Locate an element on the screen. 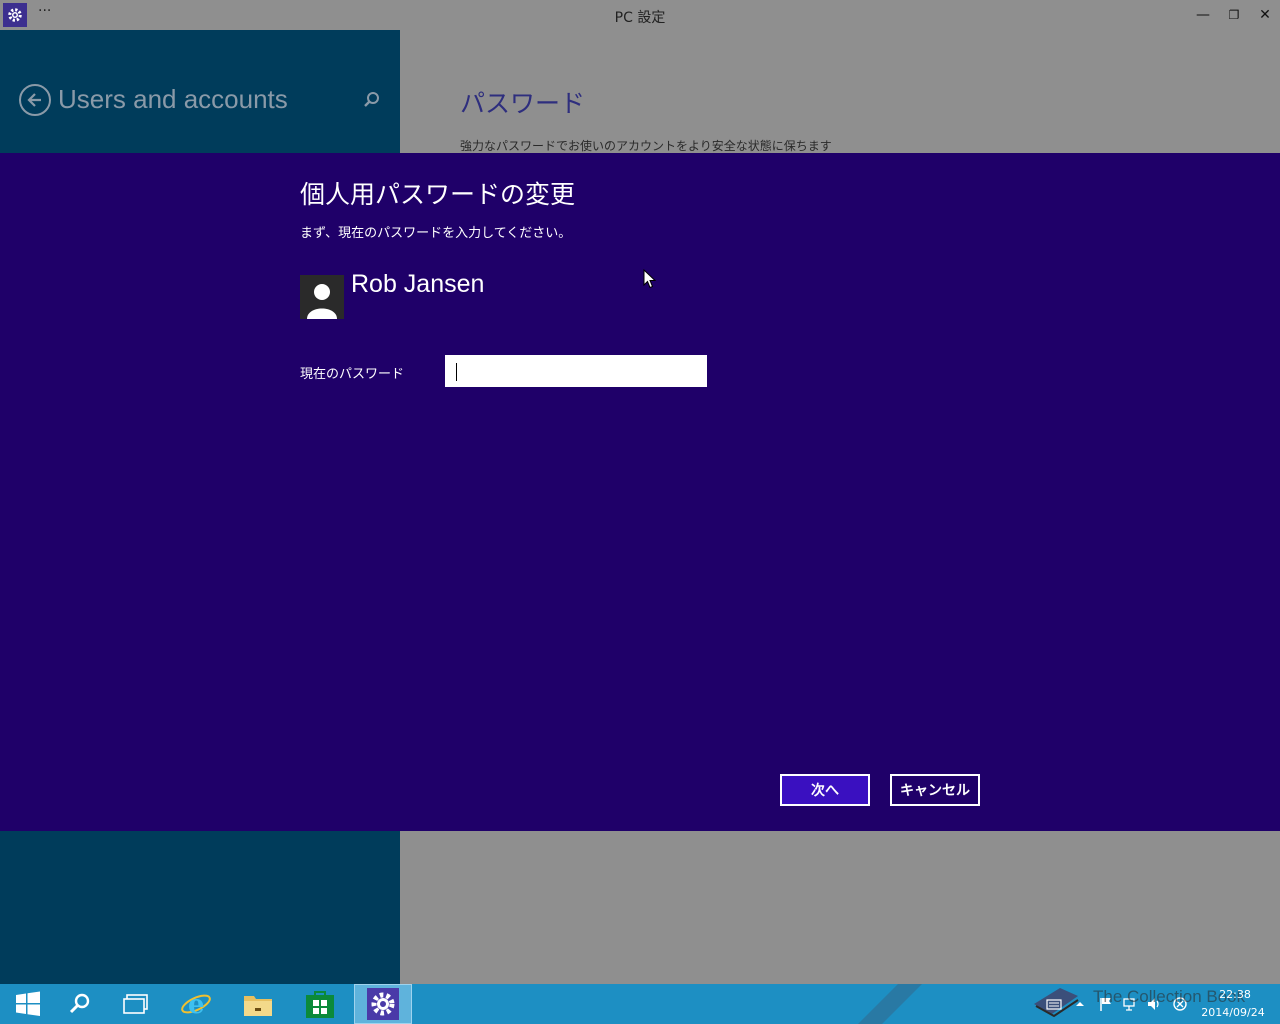 The height and width of the screenshot is (1024, 1280). password-label: 現在のパスワード is located at coordinates (352, 374).